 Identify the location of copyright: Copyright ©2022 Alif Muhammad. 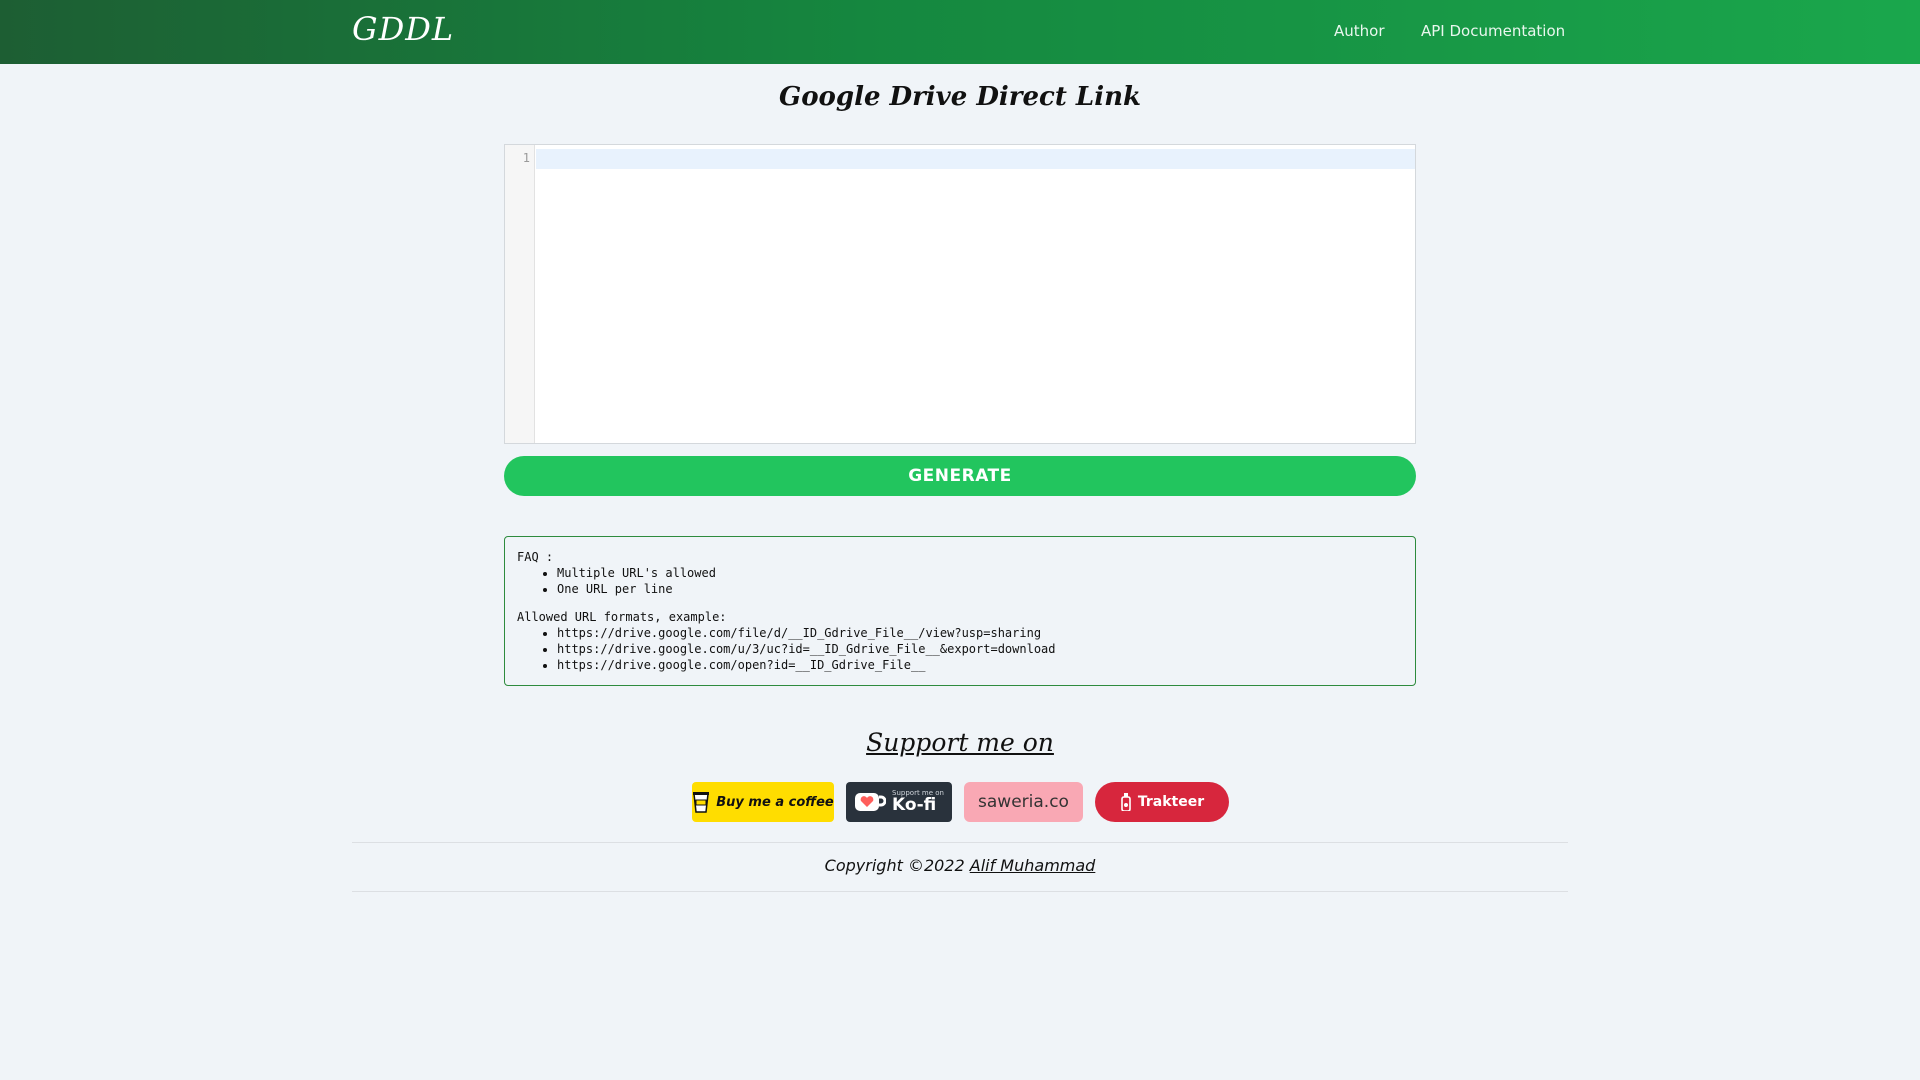
(960, 865).